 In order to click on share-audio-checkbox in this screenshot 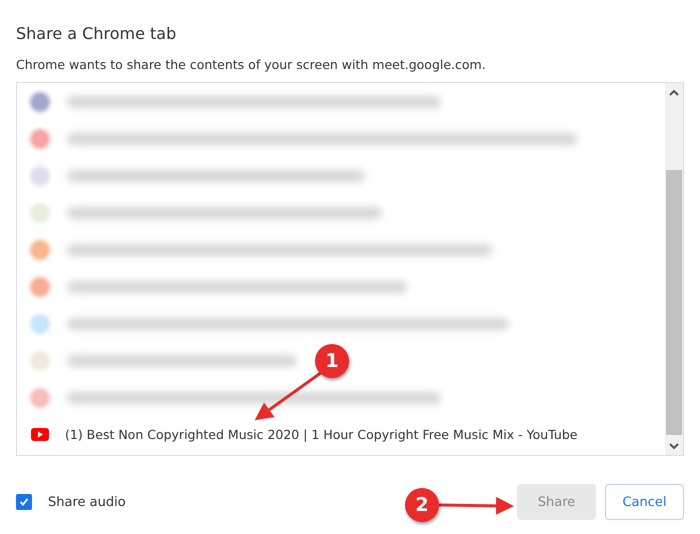, I will do `click(24, 502)`.